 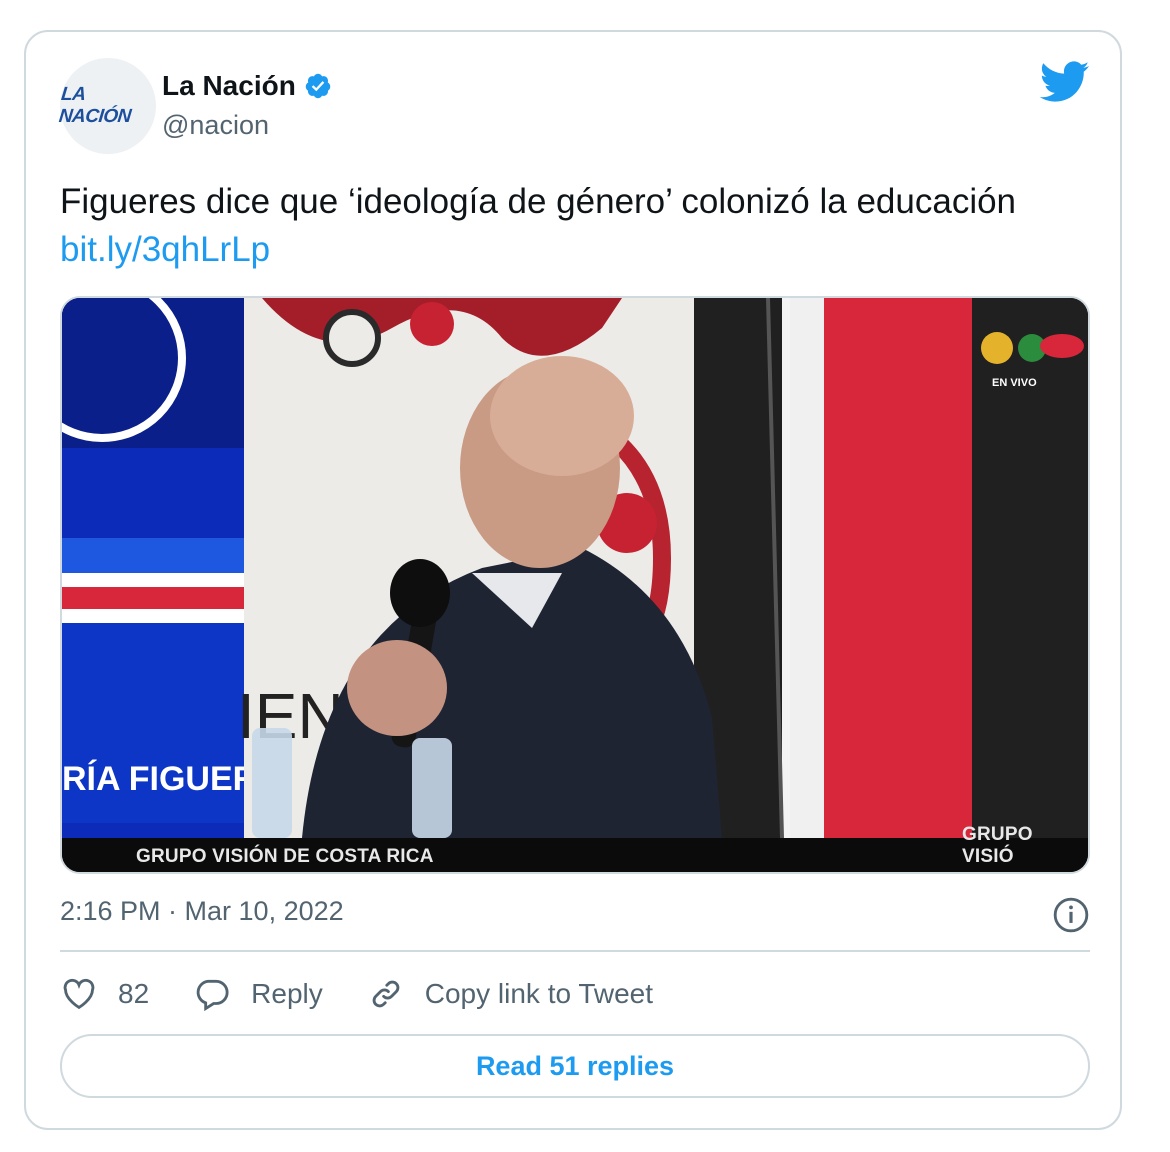 What do you see at coordinates (215, 125) in the screenshot?
I see `author-handle: @nacion` at bounding box center [215, 125].